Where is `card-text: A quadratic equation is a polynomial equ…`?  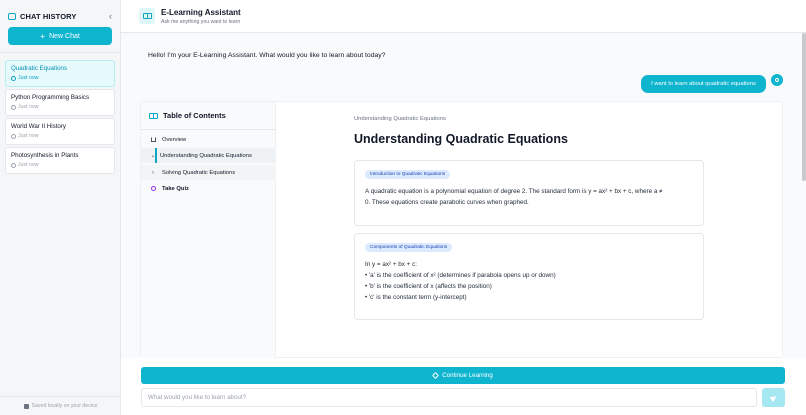
card-text: A quadratic equation is a polynomial equ… is located at coordinates (530, 197).